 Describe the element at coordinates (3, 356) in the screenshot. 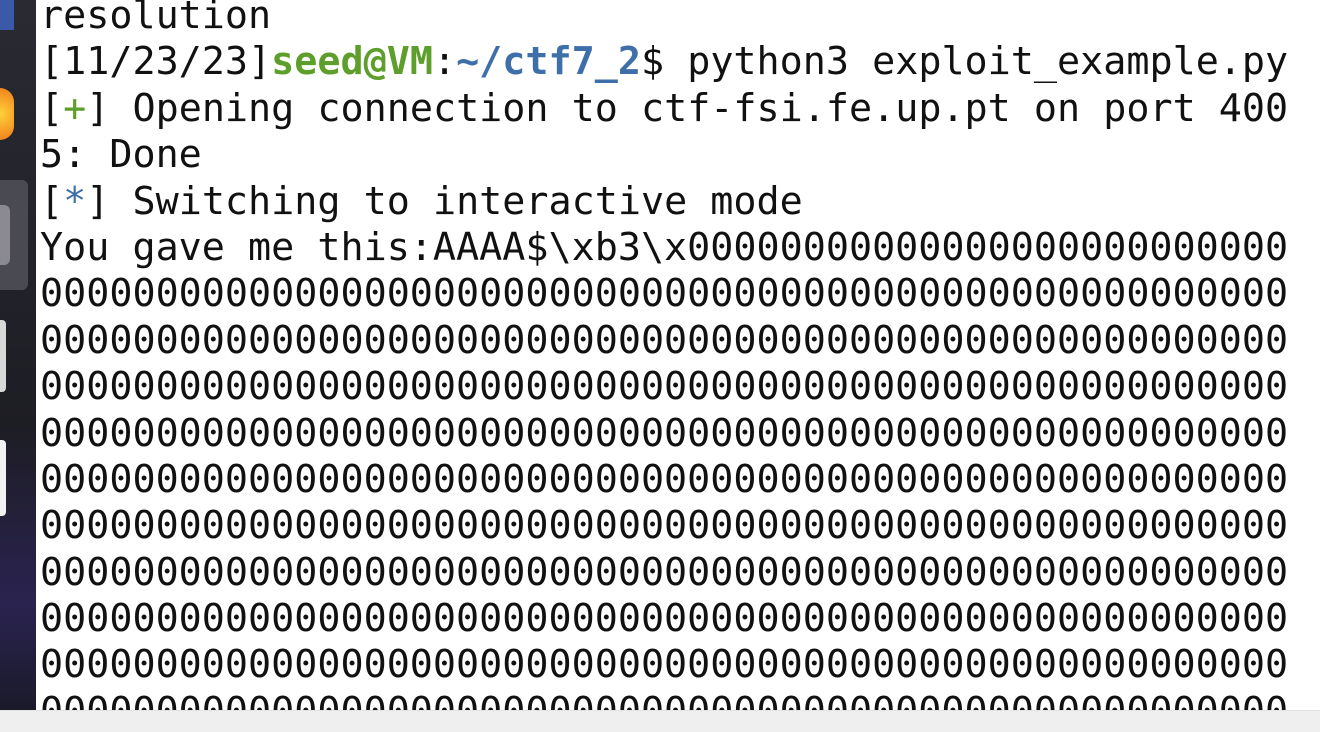

I see `text-editor-icon` at that location.